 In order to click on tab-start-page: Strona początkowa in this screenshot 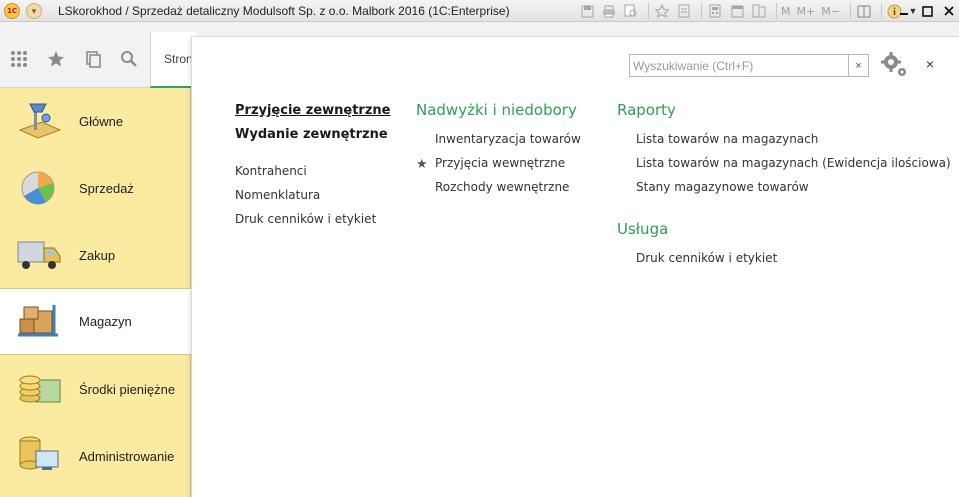, I will do `click(208, 60)`.